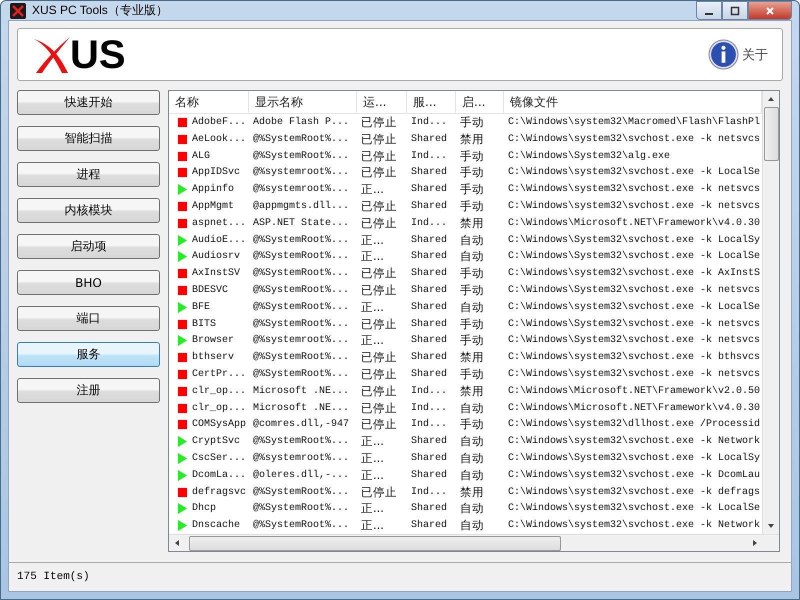 The height and width of the screenshot is (600, 800). Describe the element at coordinates (634, 122) in the screenshot. I see `table-cell-text: C:\Windows\system32\Macromed\Flash\FlashPl` at that location.